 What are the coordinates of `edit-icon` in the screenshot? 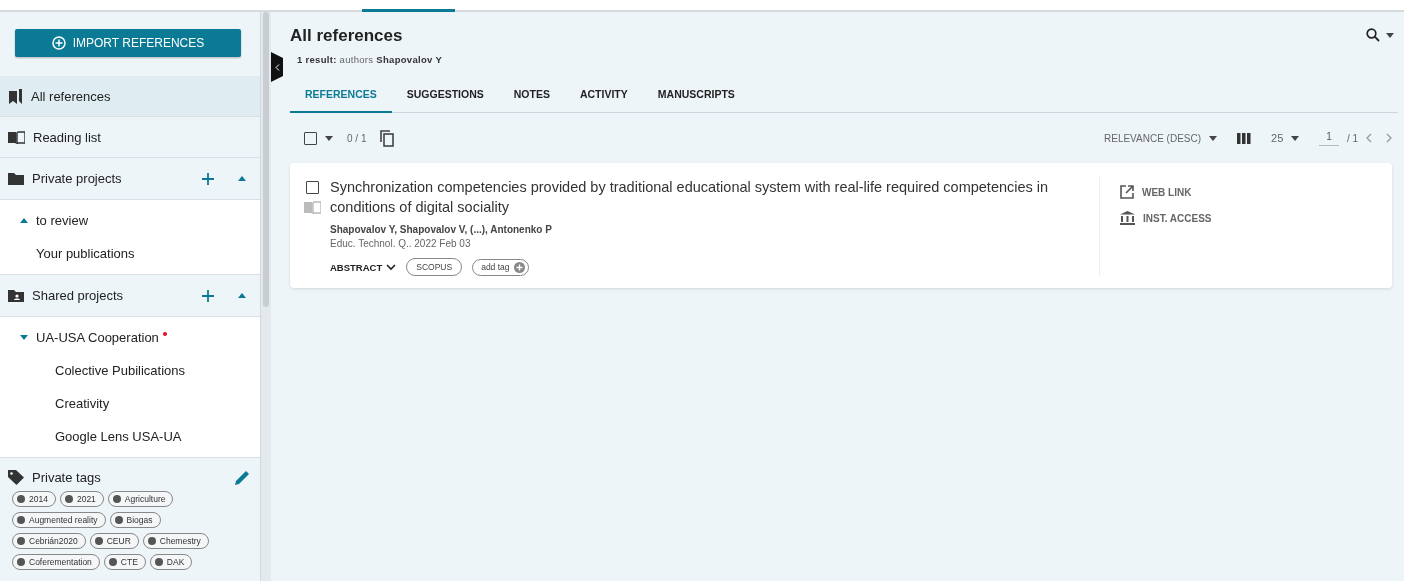 It's located at (242, 477).